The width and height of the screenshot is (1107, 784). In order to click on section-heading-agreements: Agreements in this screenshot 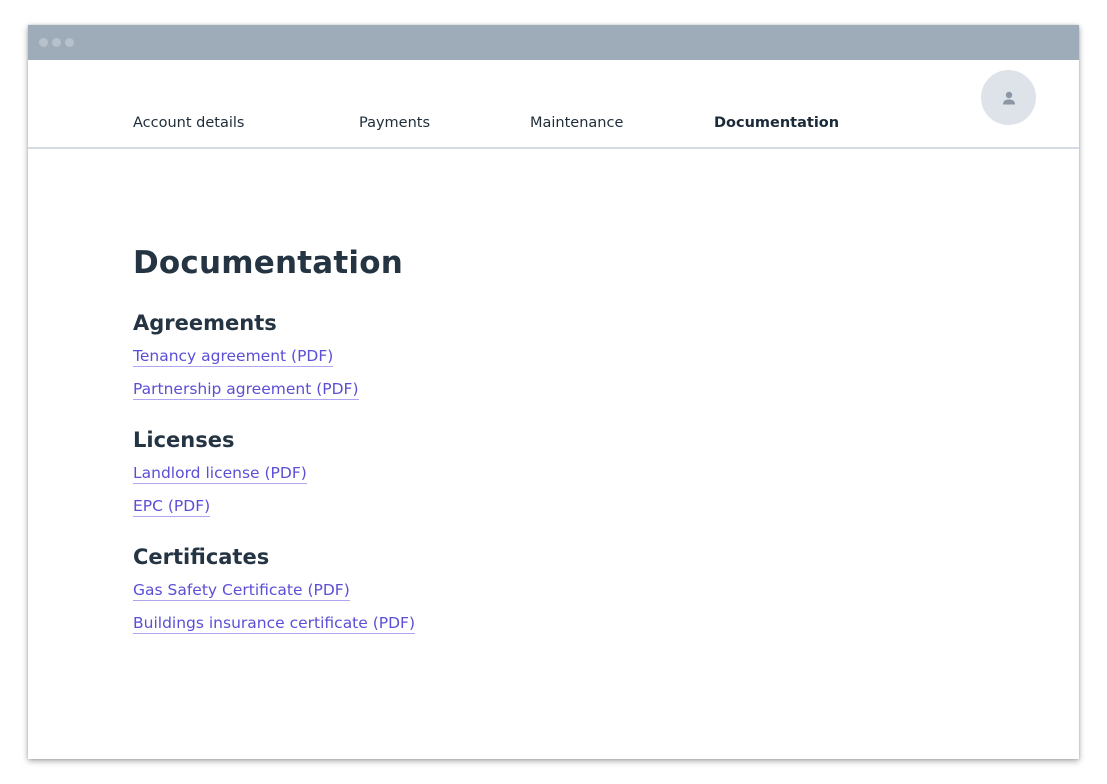, I will do `click(205, 323)`.